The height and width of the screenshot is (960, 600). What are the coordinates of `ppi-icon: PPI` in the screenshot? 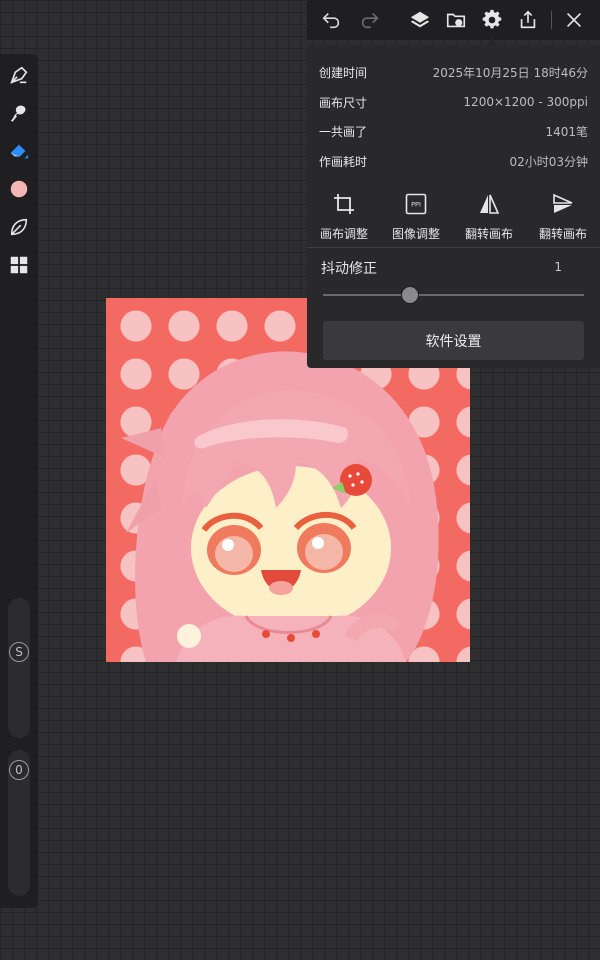 It's located at (416, 204).